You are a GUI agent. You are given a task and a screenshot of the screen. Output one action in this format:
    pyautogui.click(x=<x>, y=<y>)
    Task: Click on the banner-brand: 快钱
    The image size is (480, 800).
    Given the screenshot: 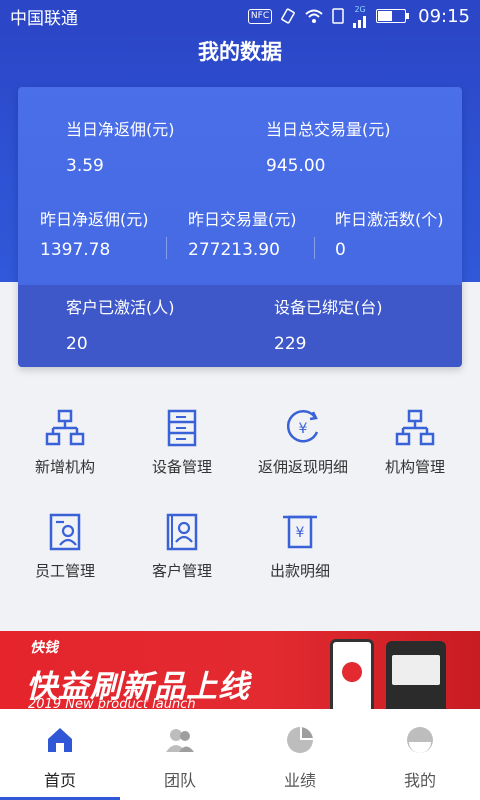 What is the action you would take?
    pyautogui.click(x=44, y=648)
    